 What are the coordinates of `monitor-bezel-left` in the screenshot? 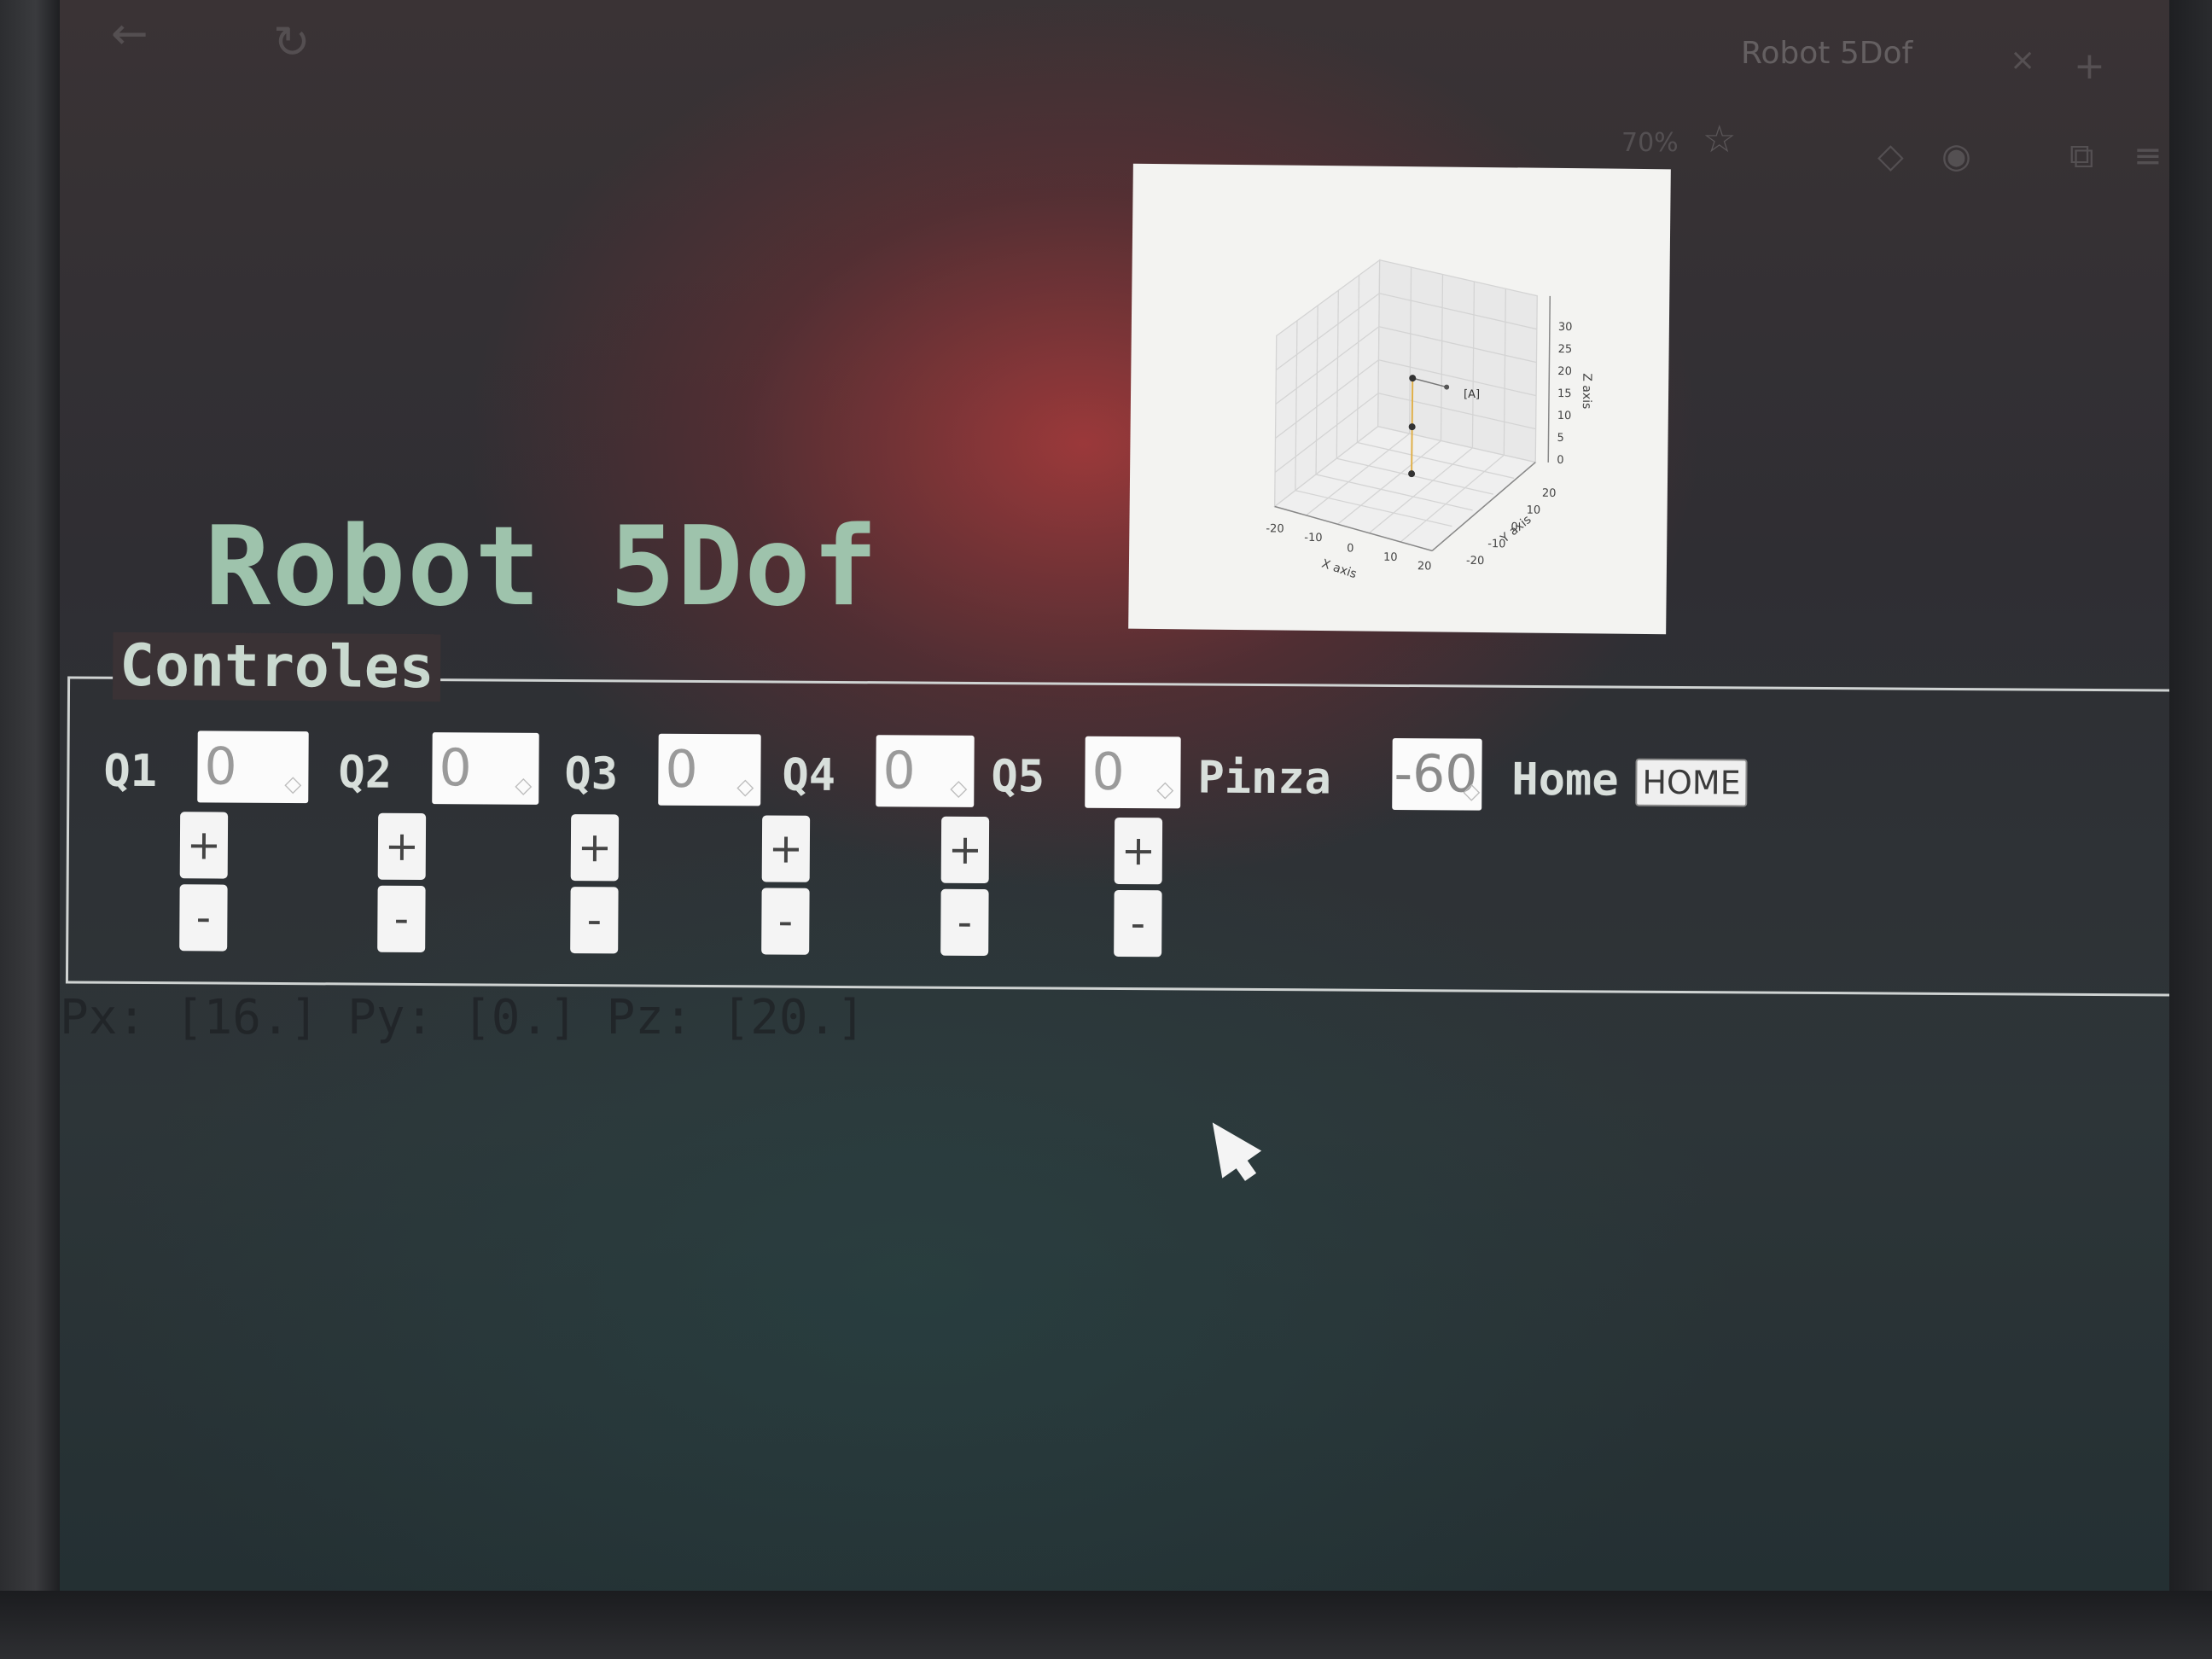 It's located at (30, 829).